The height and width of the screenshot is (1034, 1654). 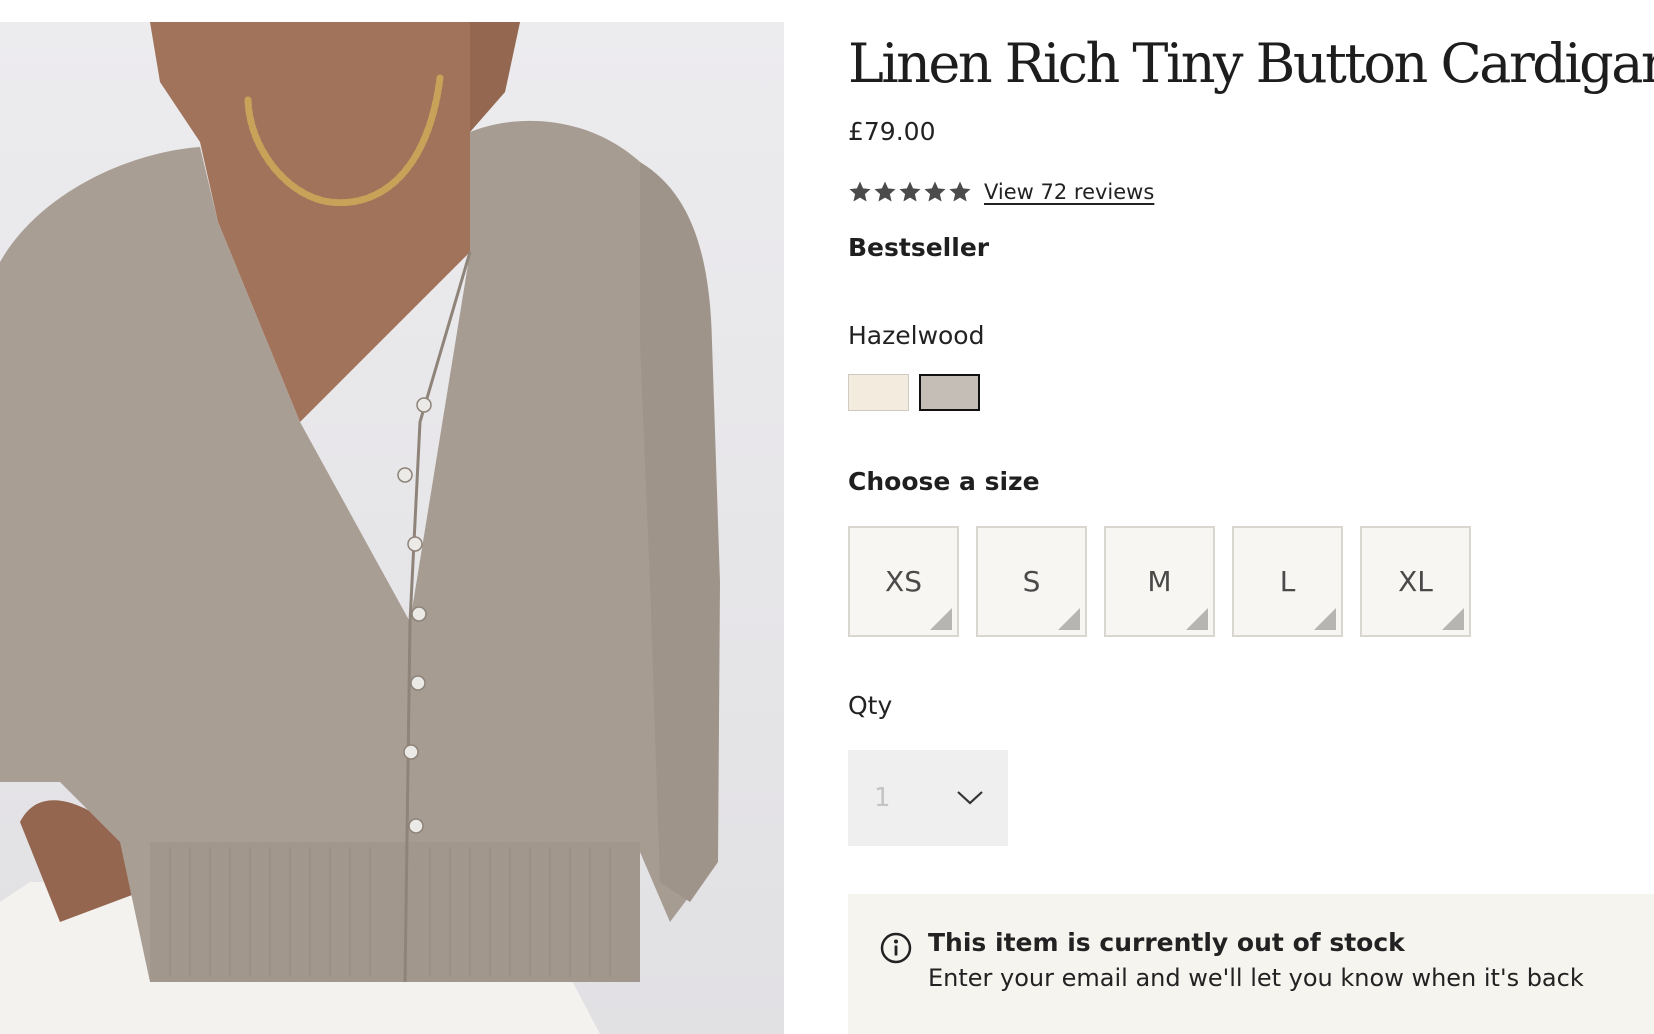 I want to click on size-option-label: M, so click(x=1159, y=581).